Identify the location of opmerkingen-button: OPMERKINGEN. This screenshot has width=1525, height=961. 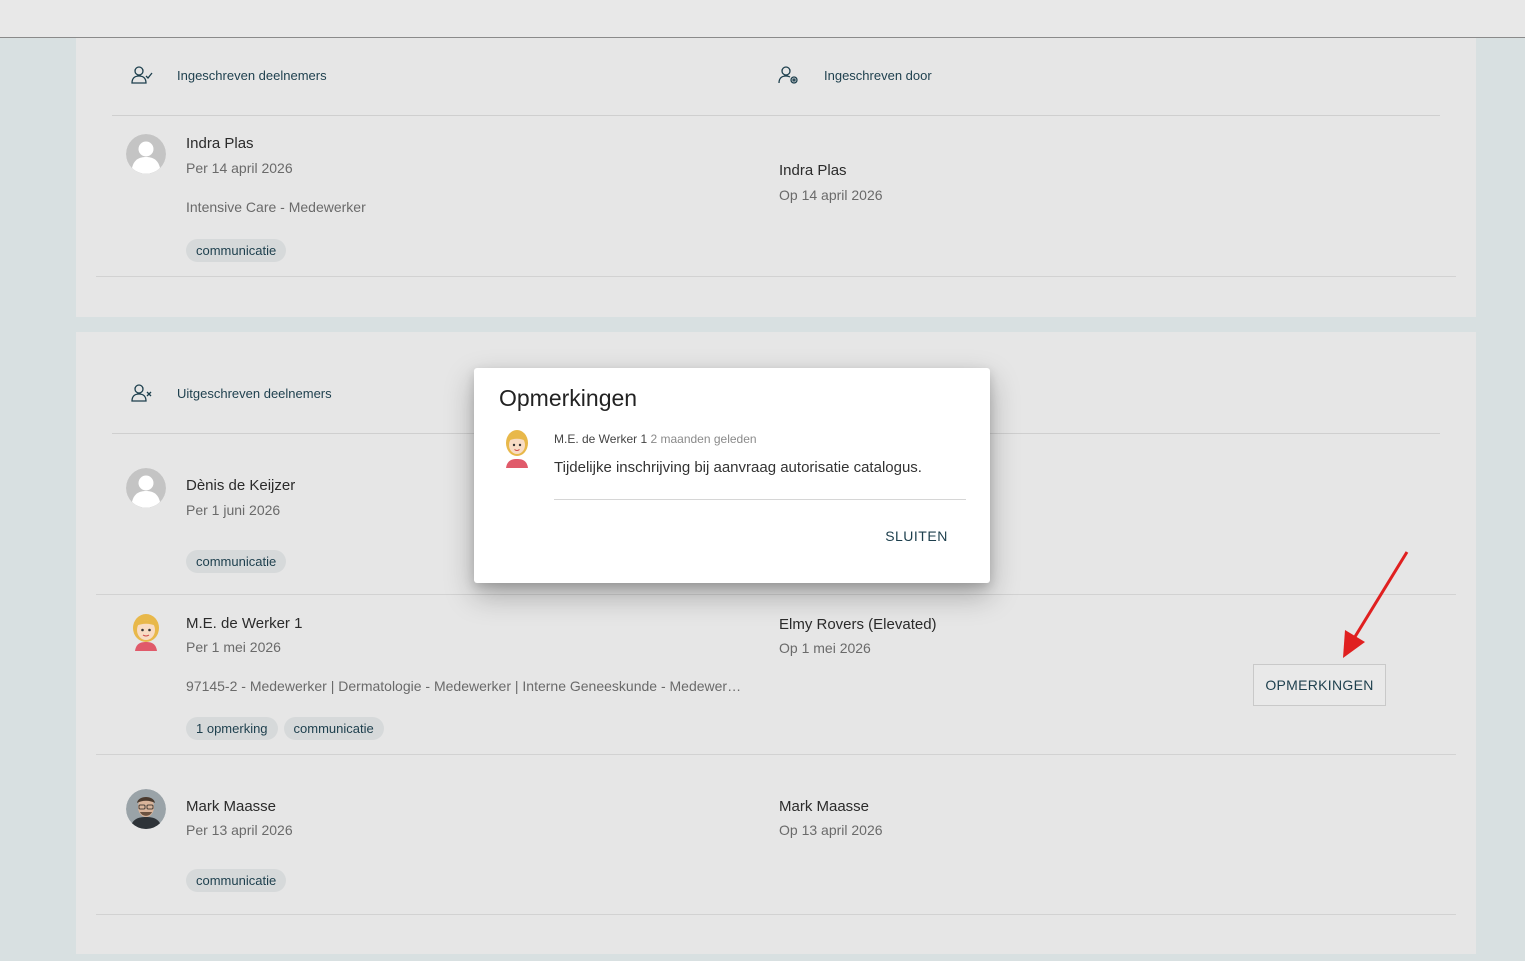
(1319, 685).